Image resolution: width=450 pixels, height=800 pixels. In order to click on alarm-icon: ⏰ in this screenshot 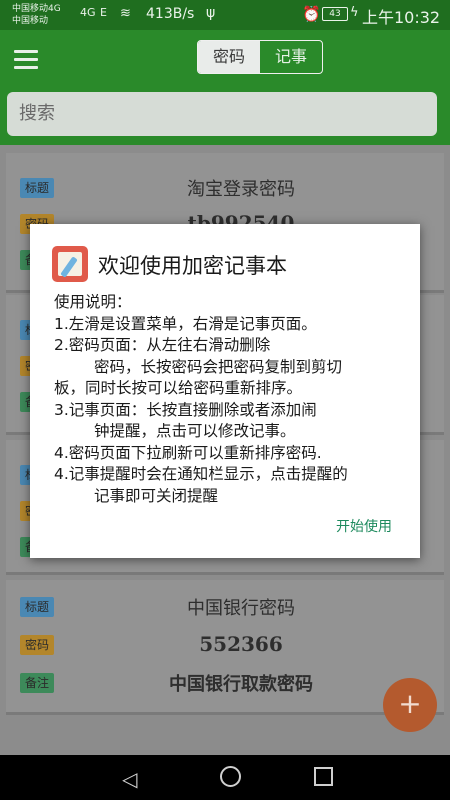, I will do `click(311, 14)`.